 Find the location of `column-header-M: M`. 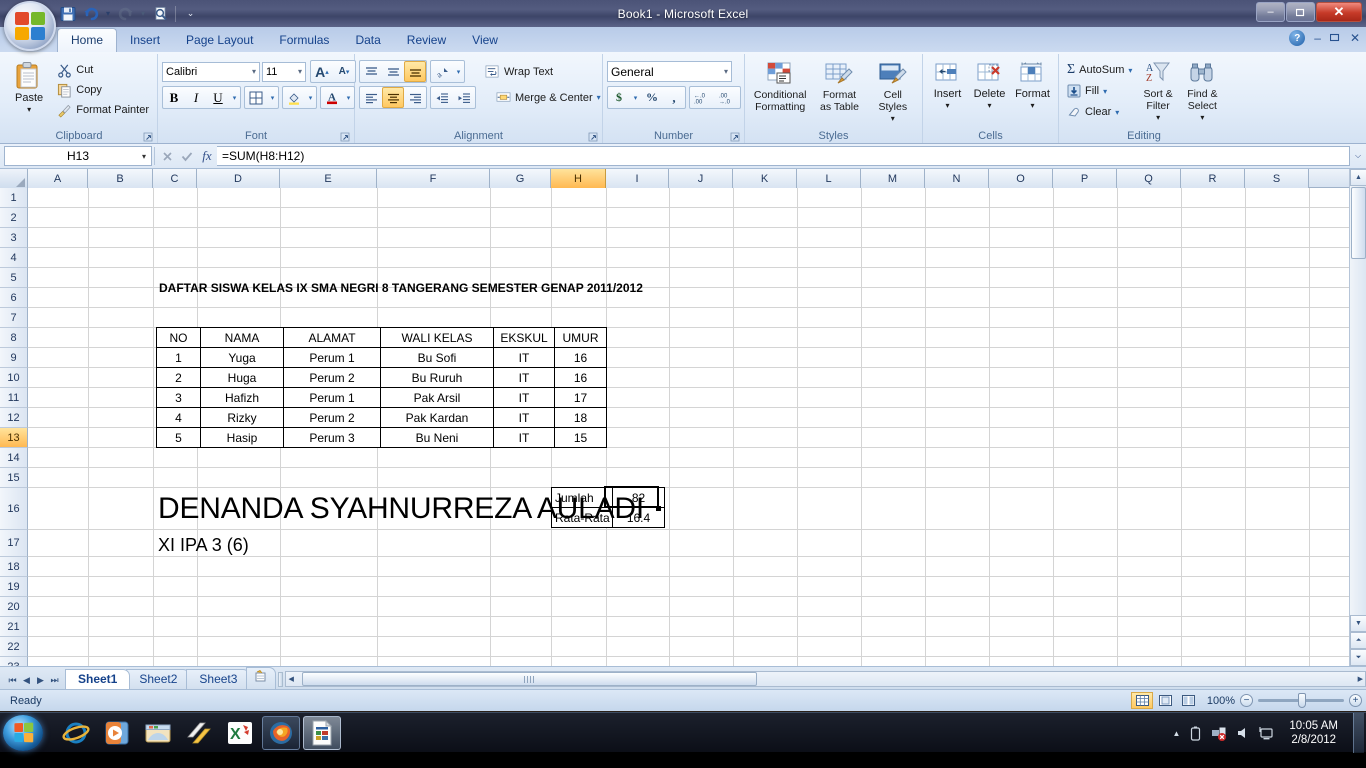

column-header-M: M is located at coordinates (893, 178).